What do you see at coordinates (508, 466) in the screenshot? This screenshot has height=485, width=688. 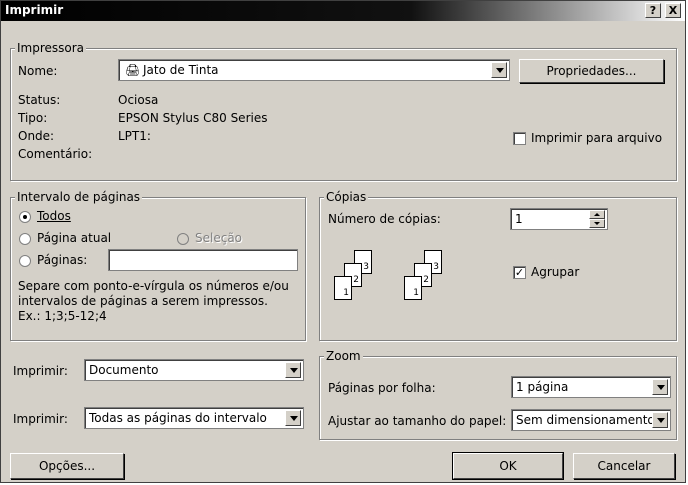 I see `ok-button: OK` at bounding box center [508, 466].